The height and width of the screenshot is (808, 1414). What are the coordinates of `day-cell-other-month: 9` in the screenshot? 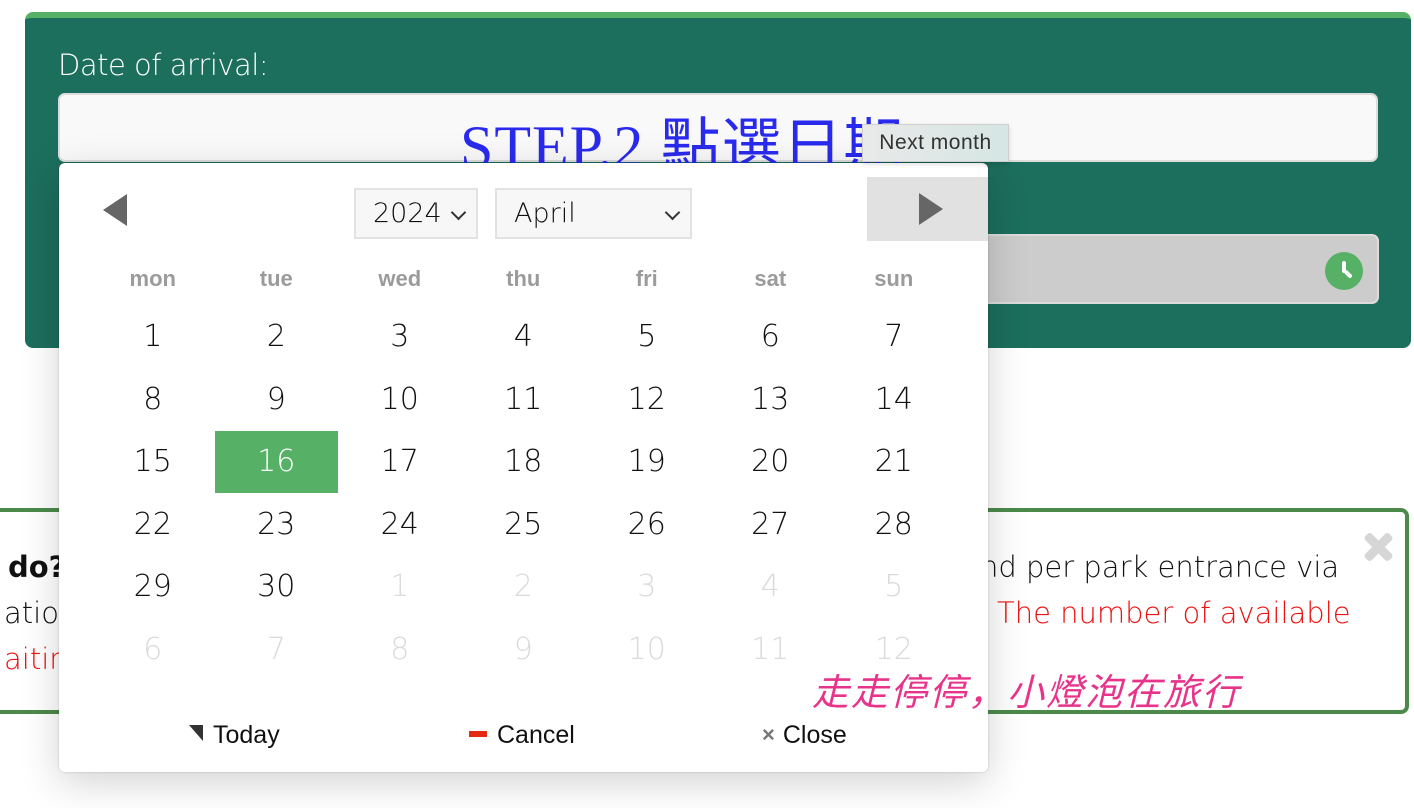 It's located at (524, 650).